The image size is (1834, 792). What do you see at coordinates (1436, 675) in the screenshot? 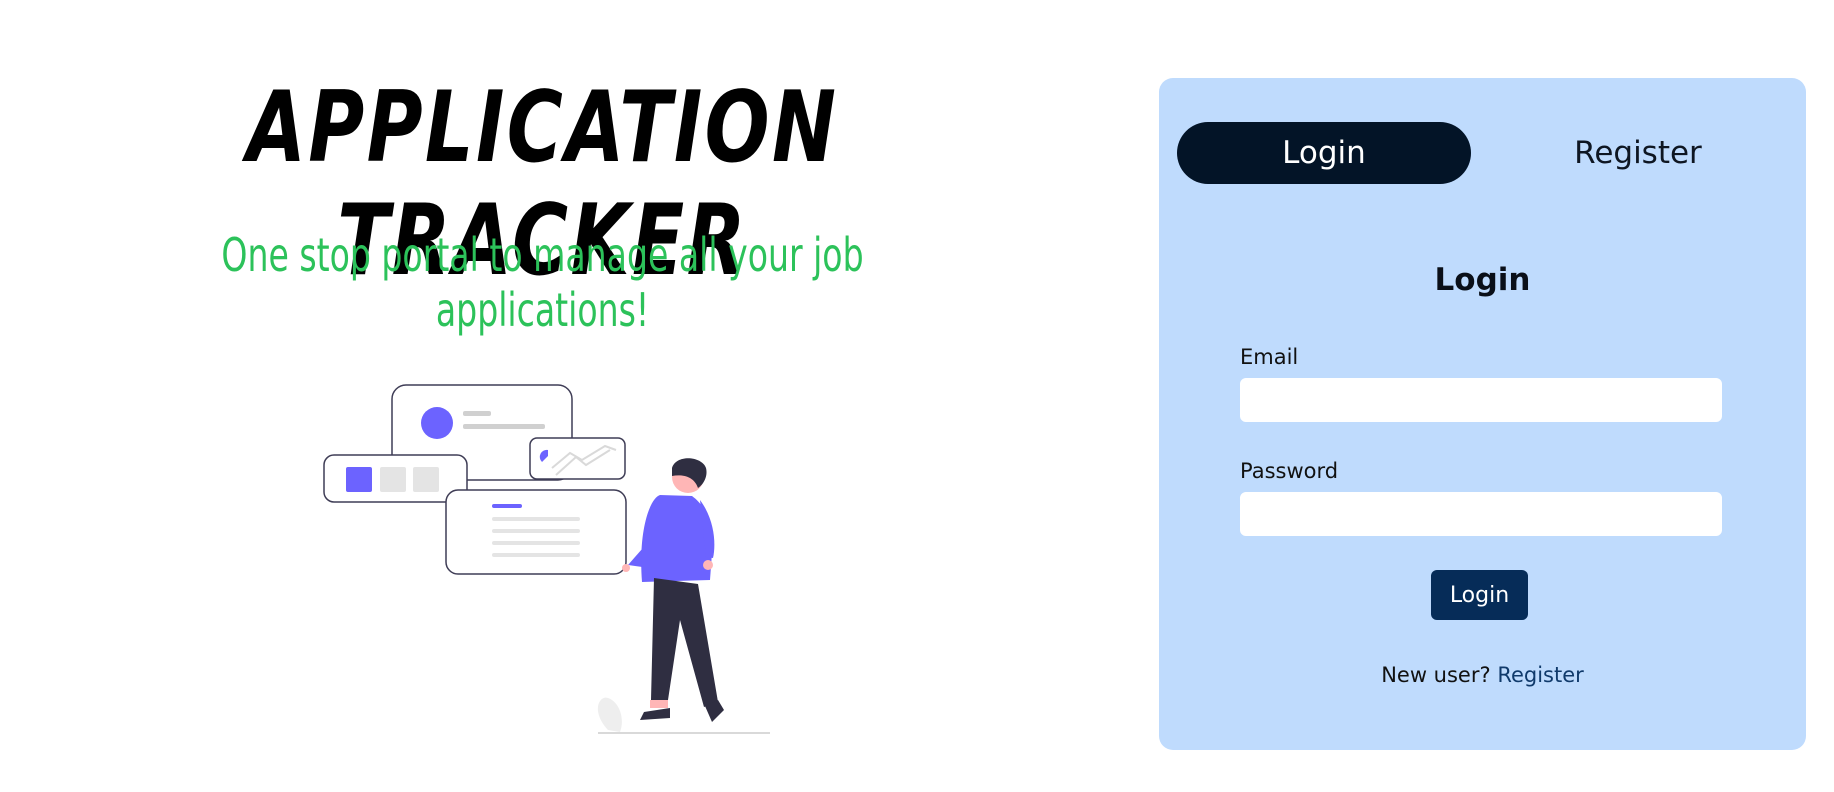
I see `register-prompt-text: New user?` at bounding box center [1436, 675].